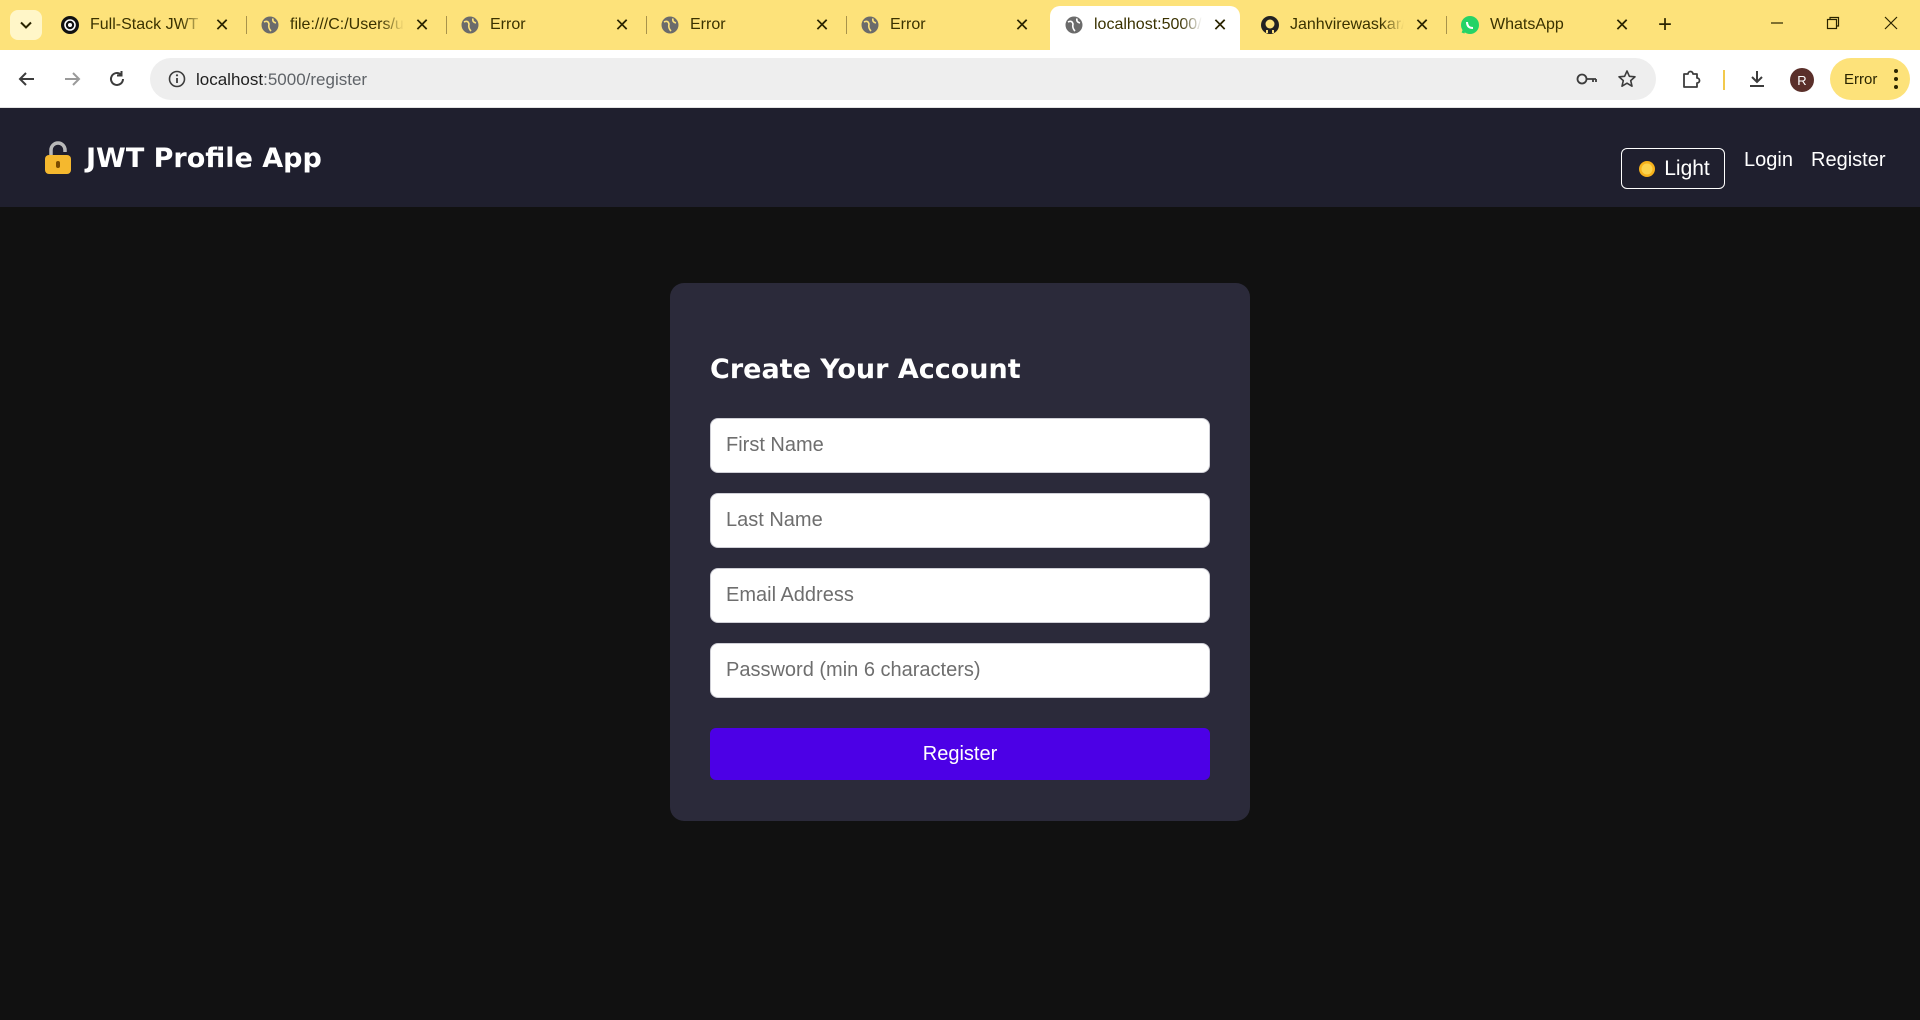 The width and height of the screenshot is (1920, 1020). Describe the element at coordinates (865, 369) in the screenshot. I see `page-title: Create Your Account` at that location.